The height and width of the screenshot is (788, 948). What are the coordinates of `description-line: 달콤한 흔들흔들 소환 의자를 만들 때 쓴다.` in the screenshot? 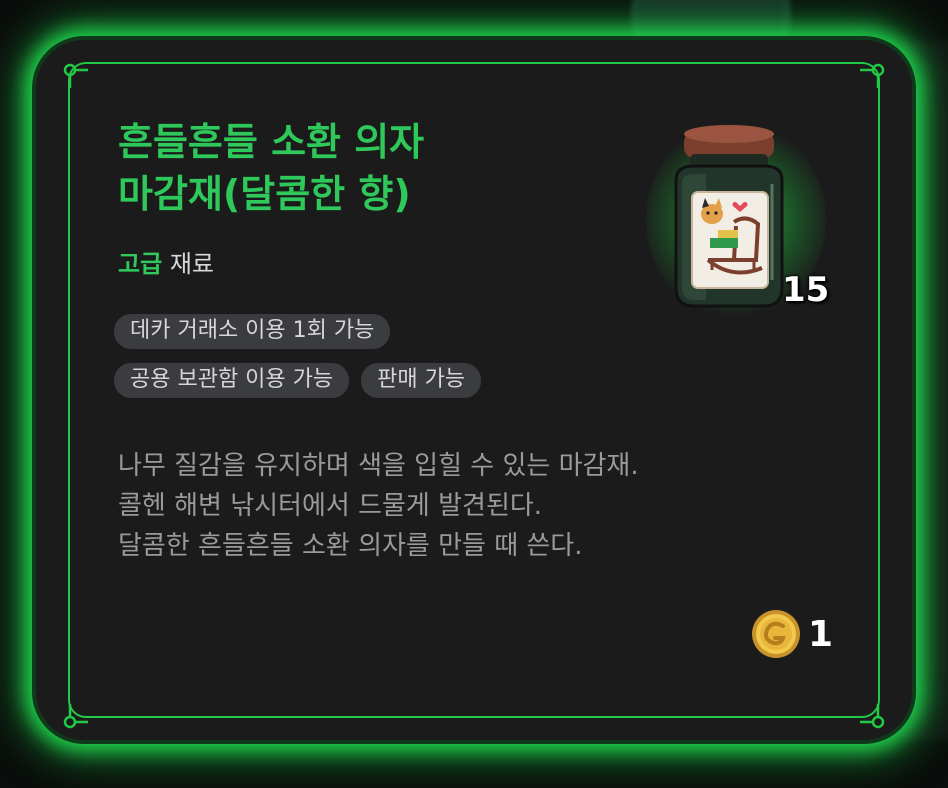 It's located at (350, 546).